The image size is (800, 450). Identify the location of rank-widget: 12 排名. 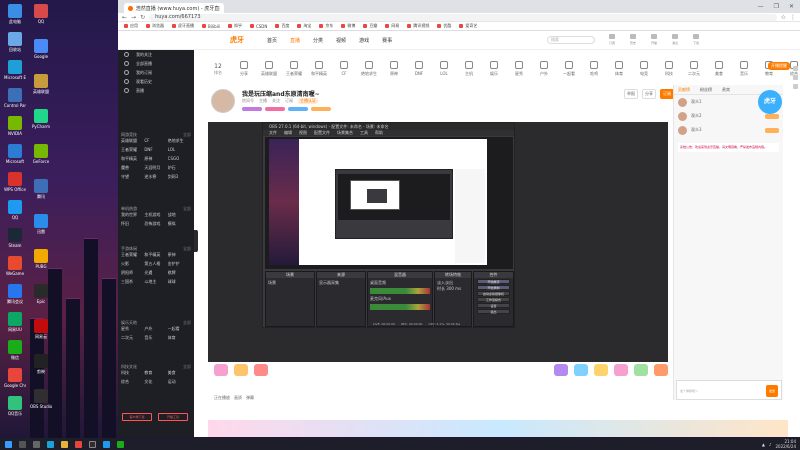
(218, 69).